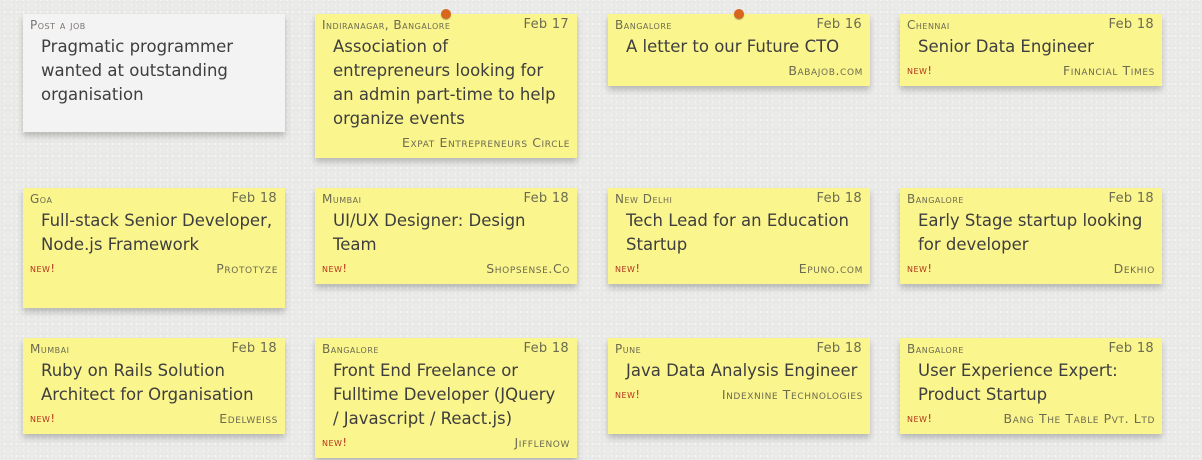 The width and height of the screenshot is (1202, 460). Describe the element at coordinates (154, 24) in the screenshot. I see `card-header: Post a job` at that location.